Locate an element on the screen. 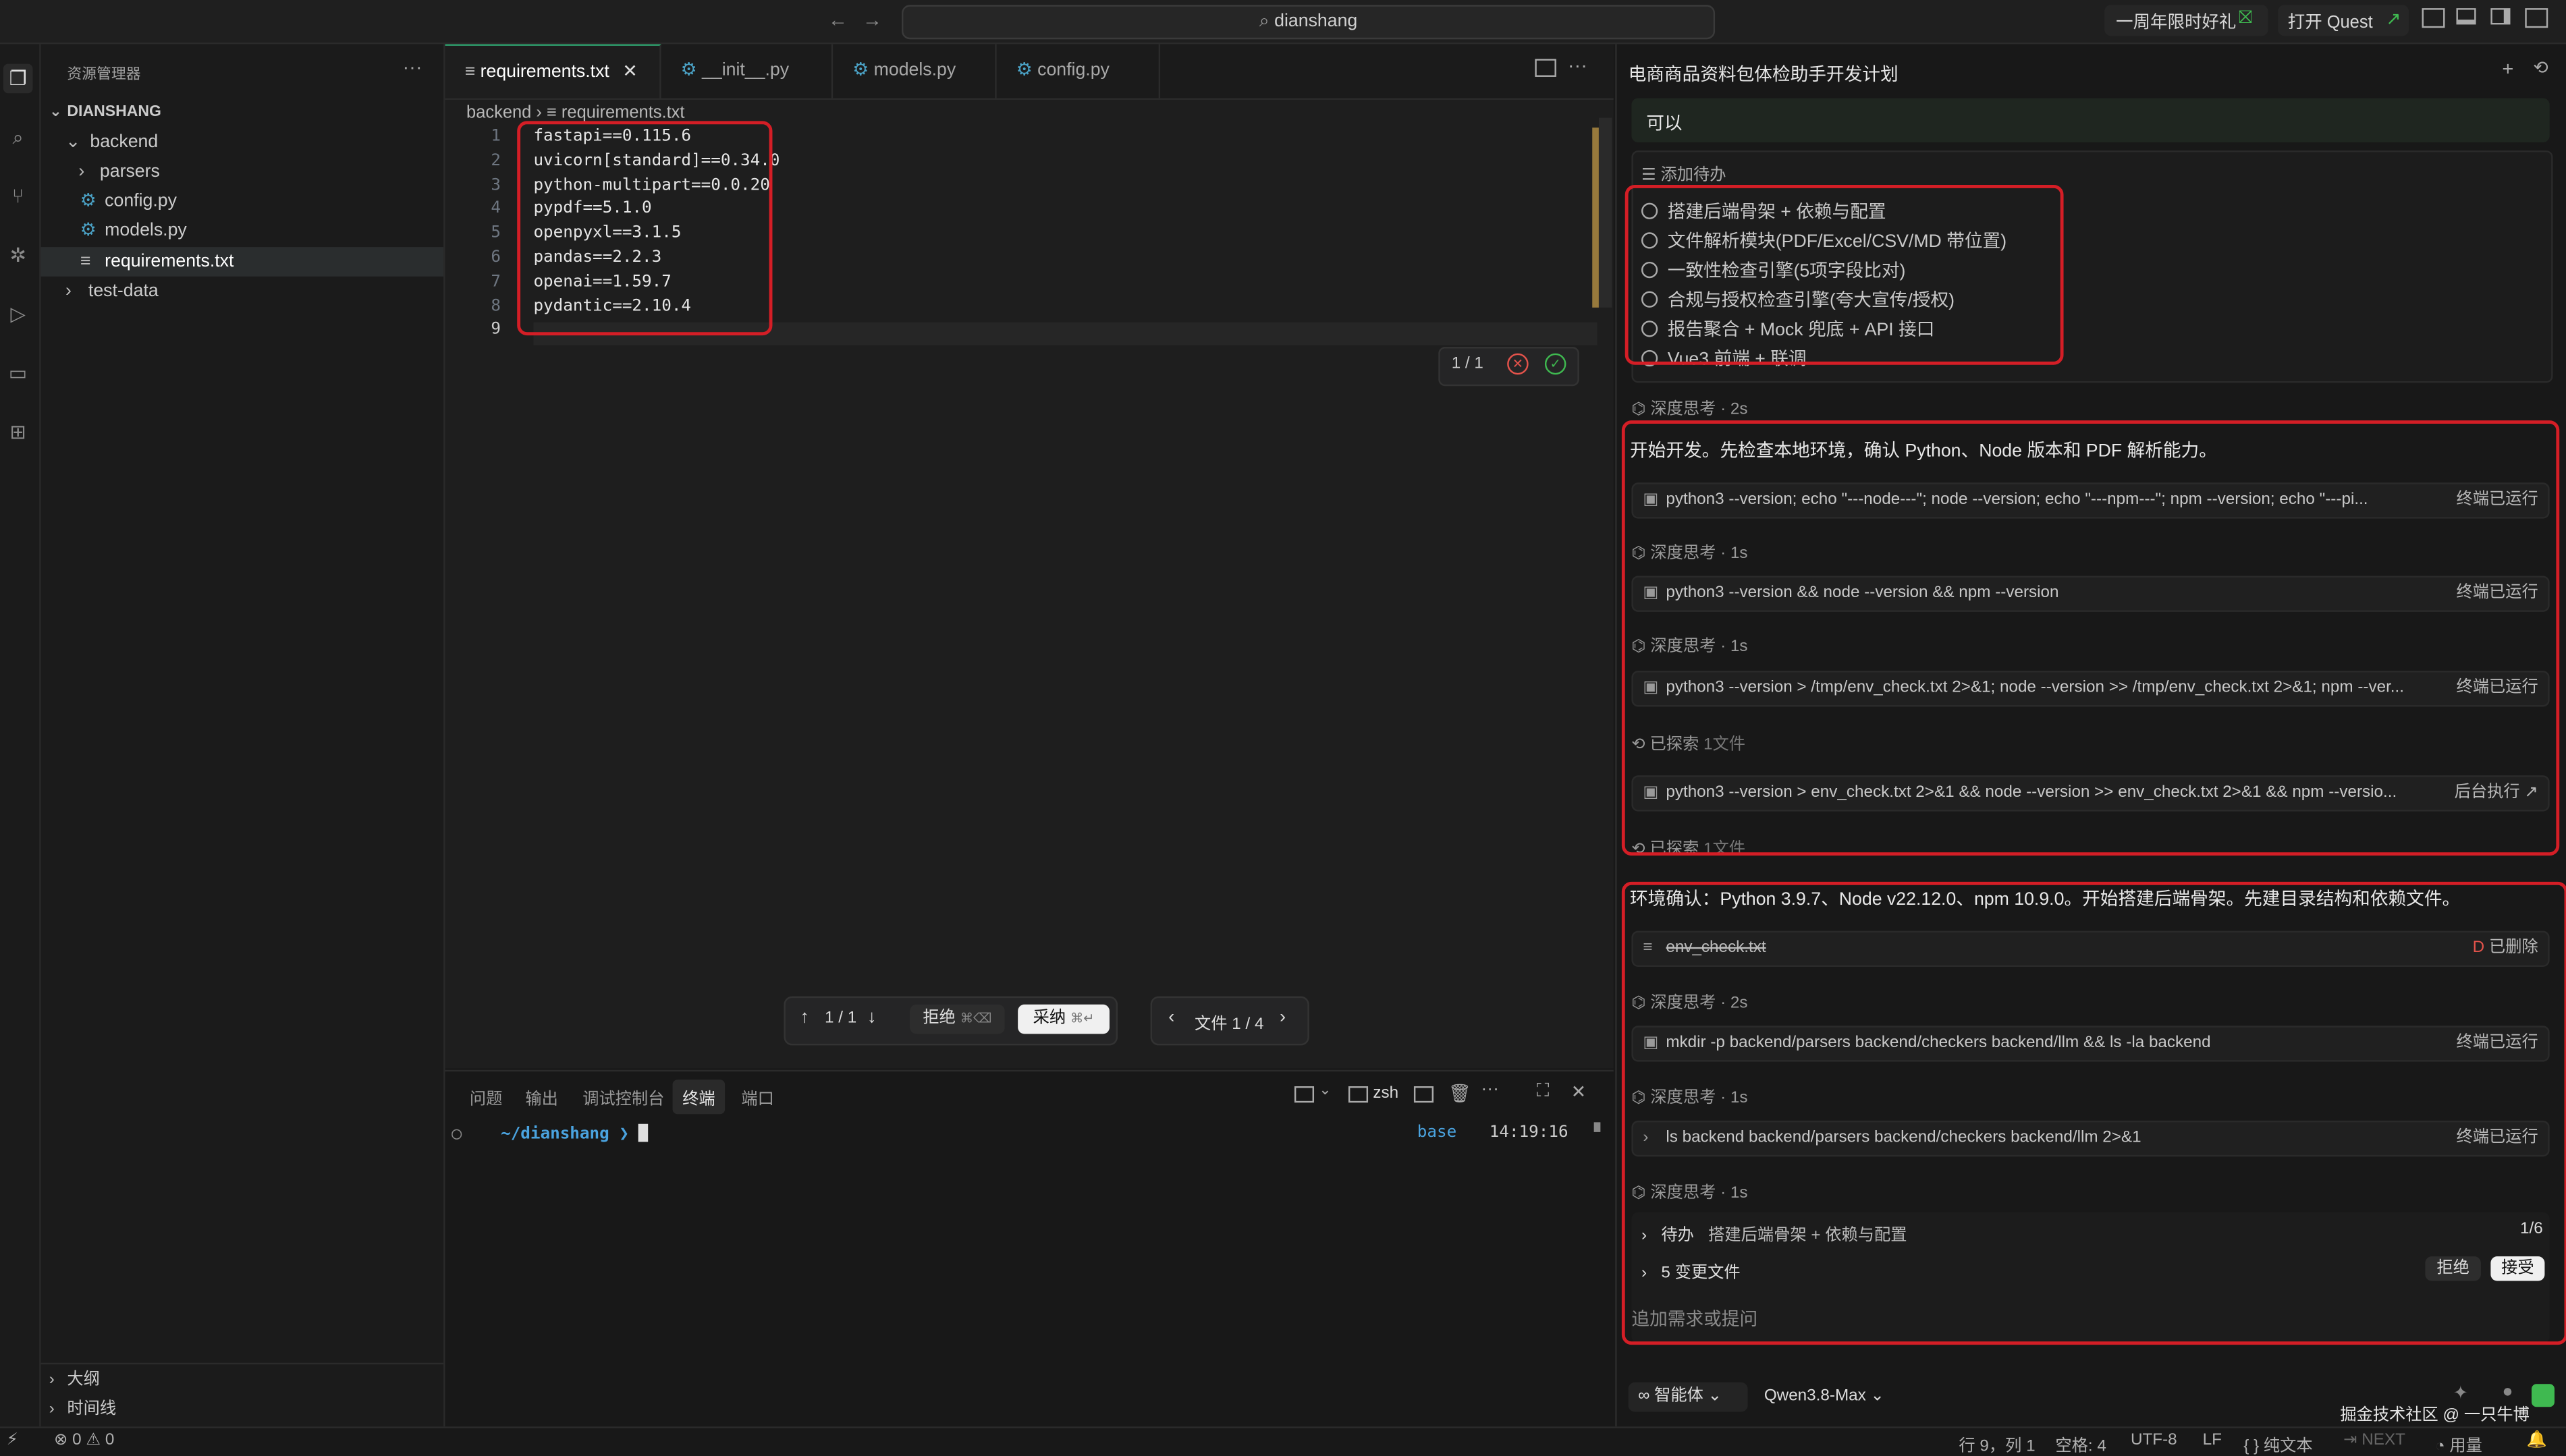 This screenshot has height=1456, width=2566. terminal-prompt: ◯ ~/dianshang ❯ is located at coordinates (550, 1133).